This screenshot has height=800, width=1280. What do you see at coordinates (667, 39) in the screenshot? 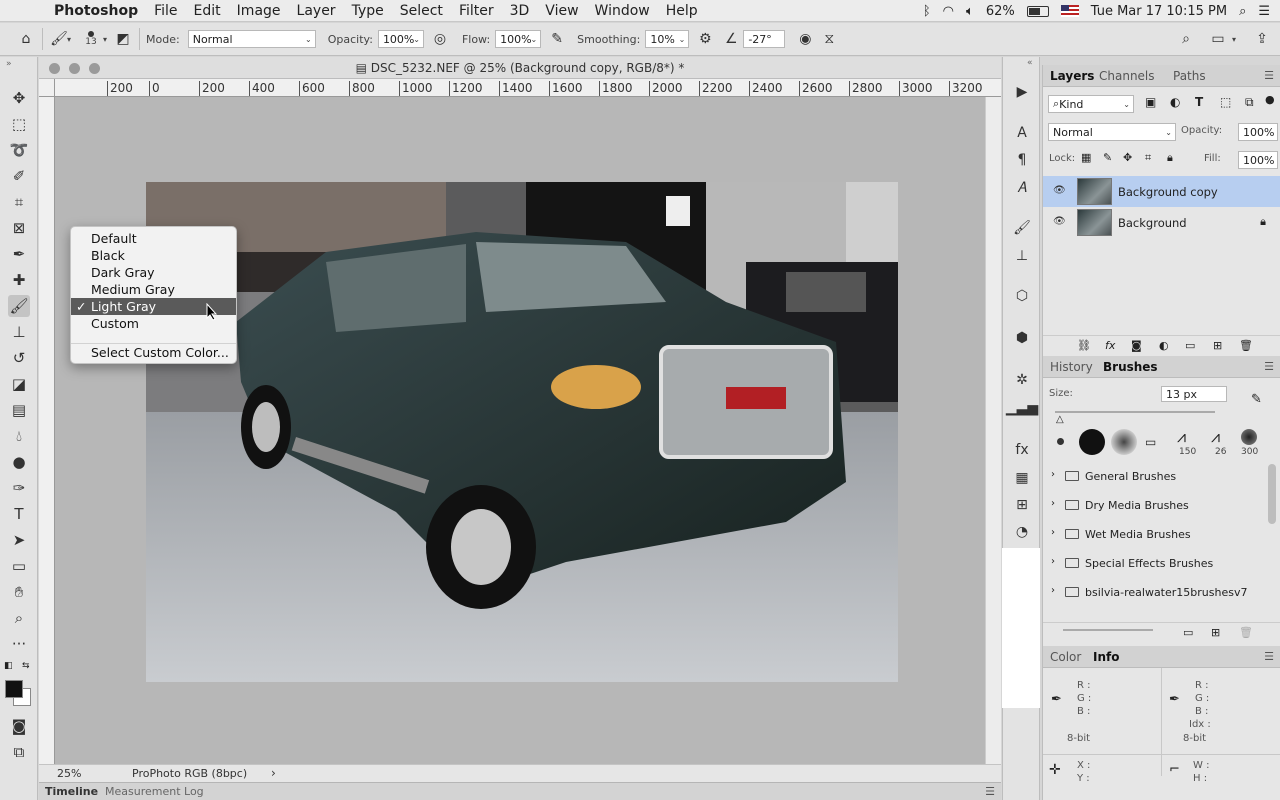
I see `smoothing-field: 10% ⌄` at bounding box center [667, 39].